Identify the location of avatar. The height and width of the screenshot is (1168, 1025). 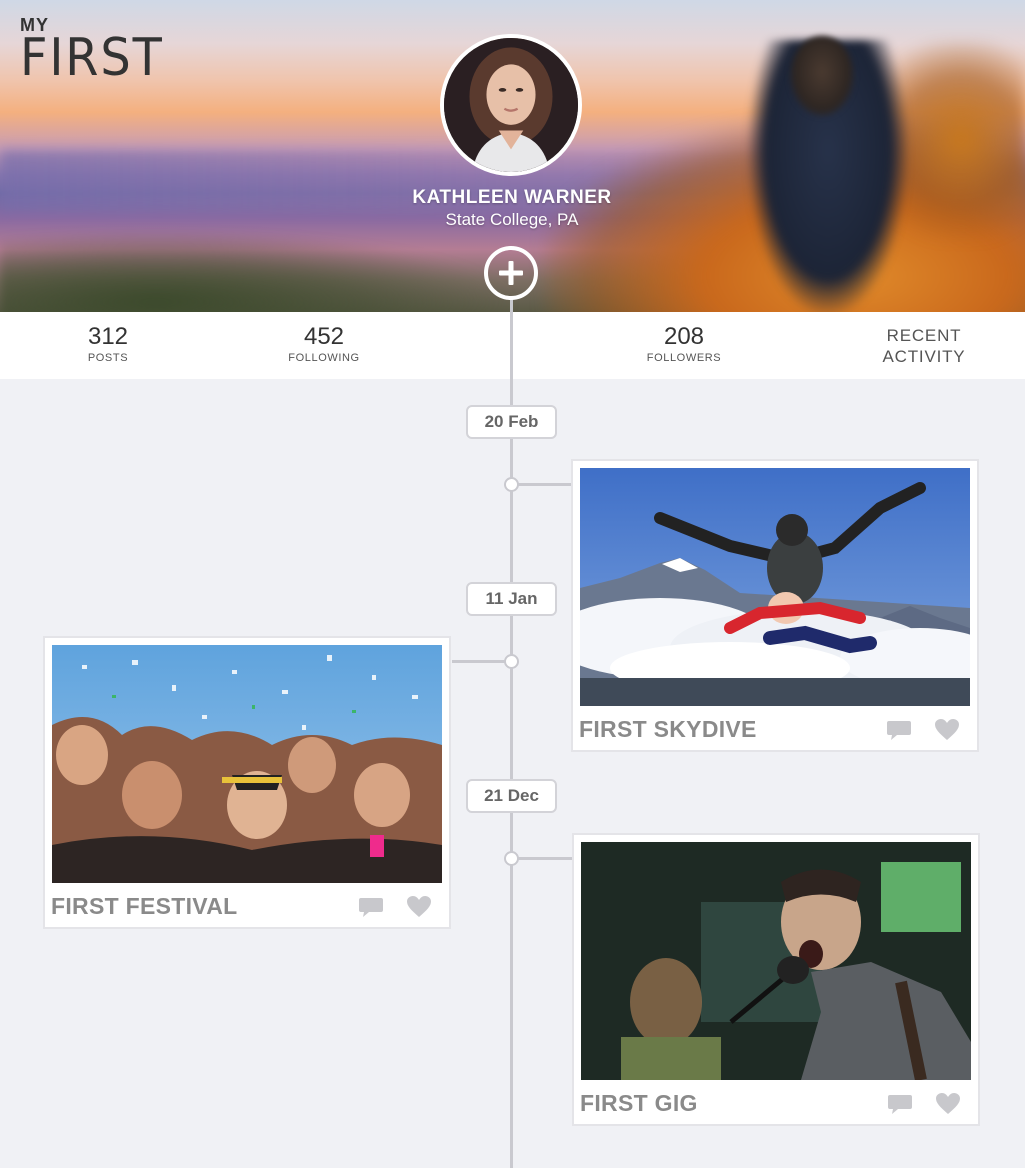
(511, 105).